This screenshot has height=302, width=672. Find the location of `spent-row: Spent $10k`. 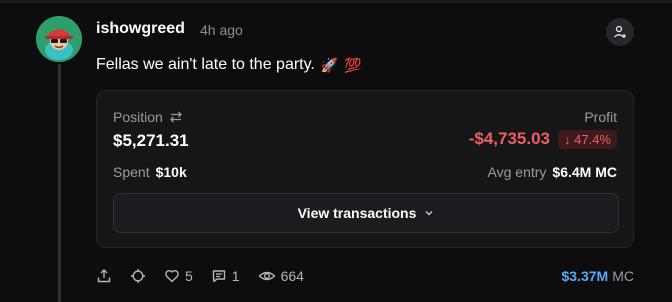

spent-row: Spent $10k is located at coordinates (150, 172).